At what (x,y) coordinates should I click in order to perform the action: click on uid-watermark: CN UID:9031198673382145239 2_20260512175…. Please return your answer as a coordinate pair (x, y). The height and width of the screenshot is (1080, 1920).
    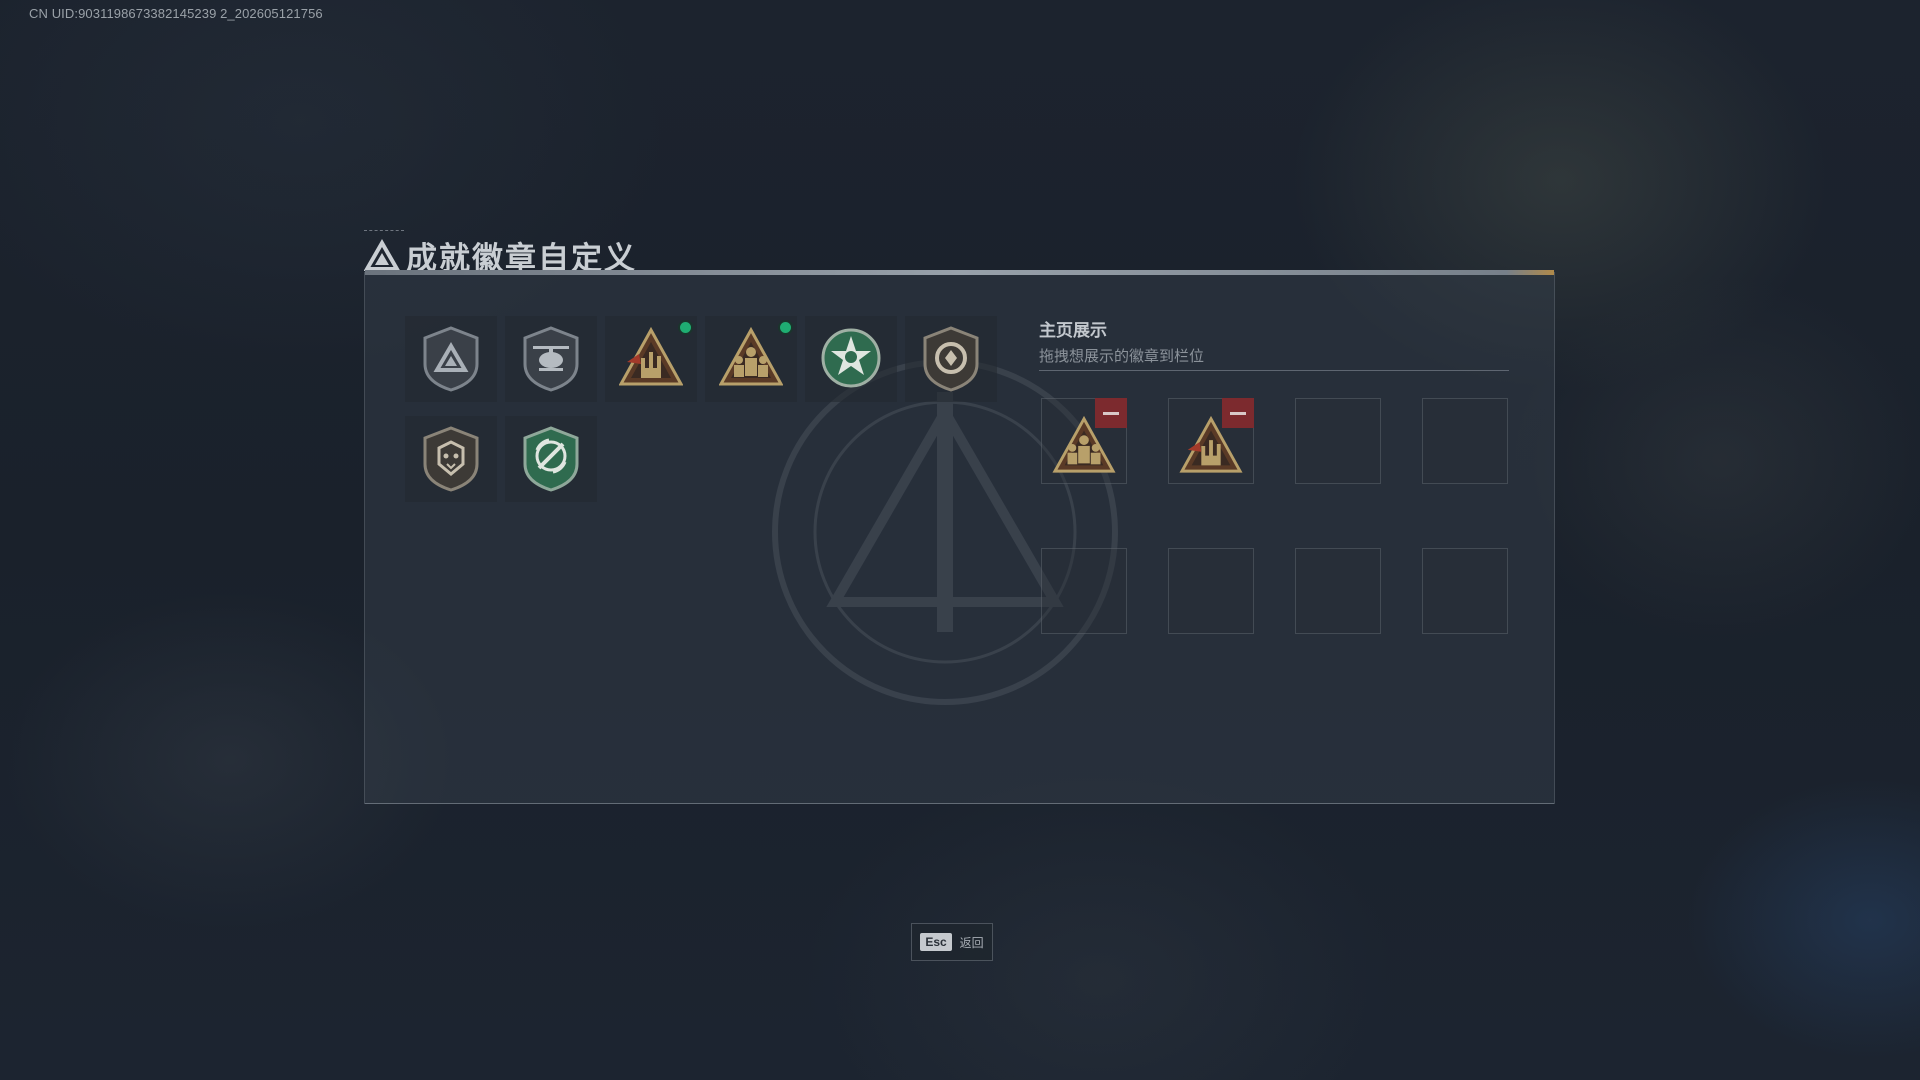
    Looking at the image, I should click on (176, 13).